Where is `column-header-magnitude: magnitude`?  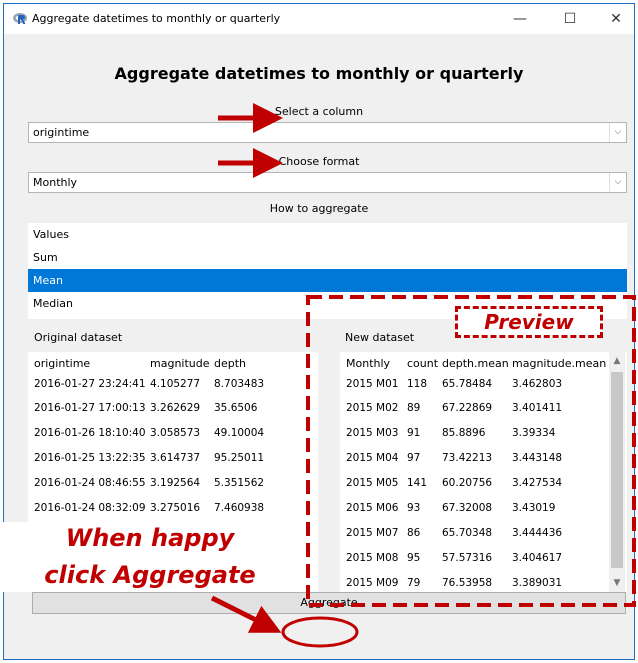 column-header-magnitude: magnitude is located at coordinates (180, 363).